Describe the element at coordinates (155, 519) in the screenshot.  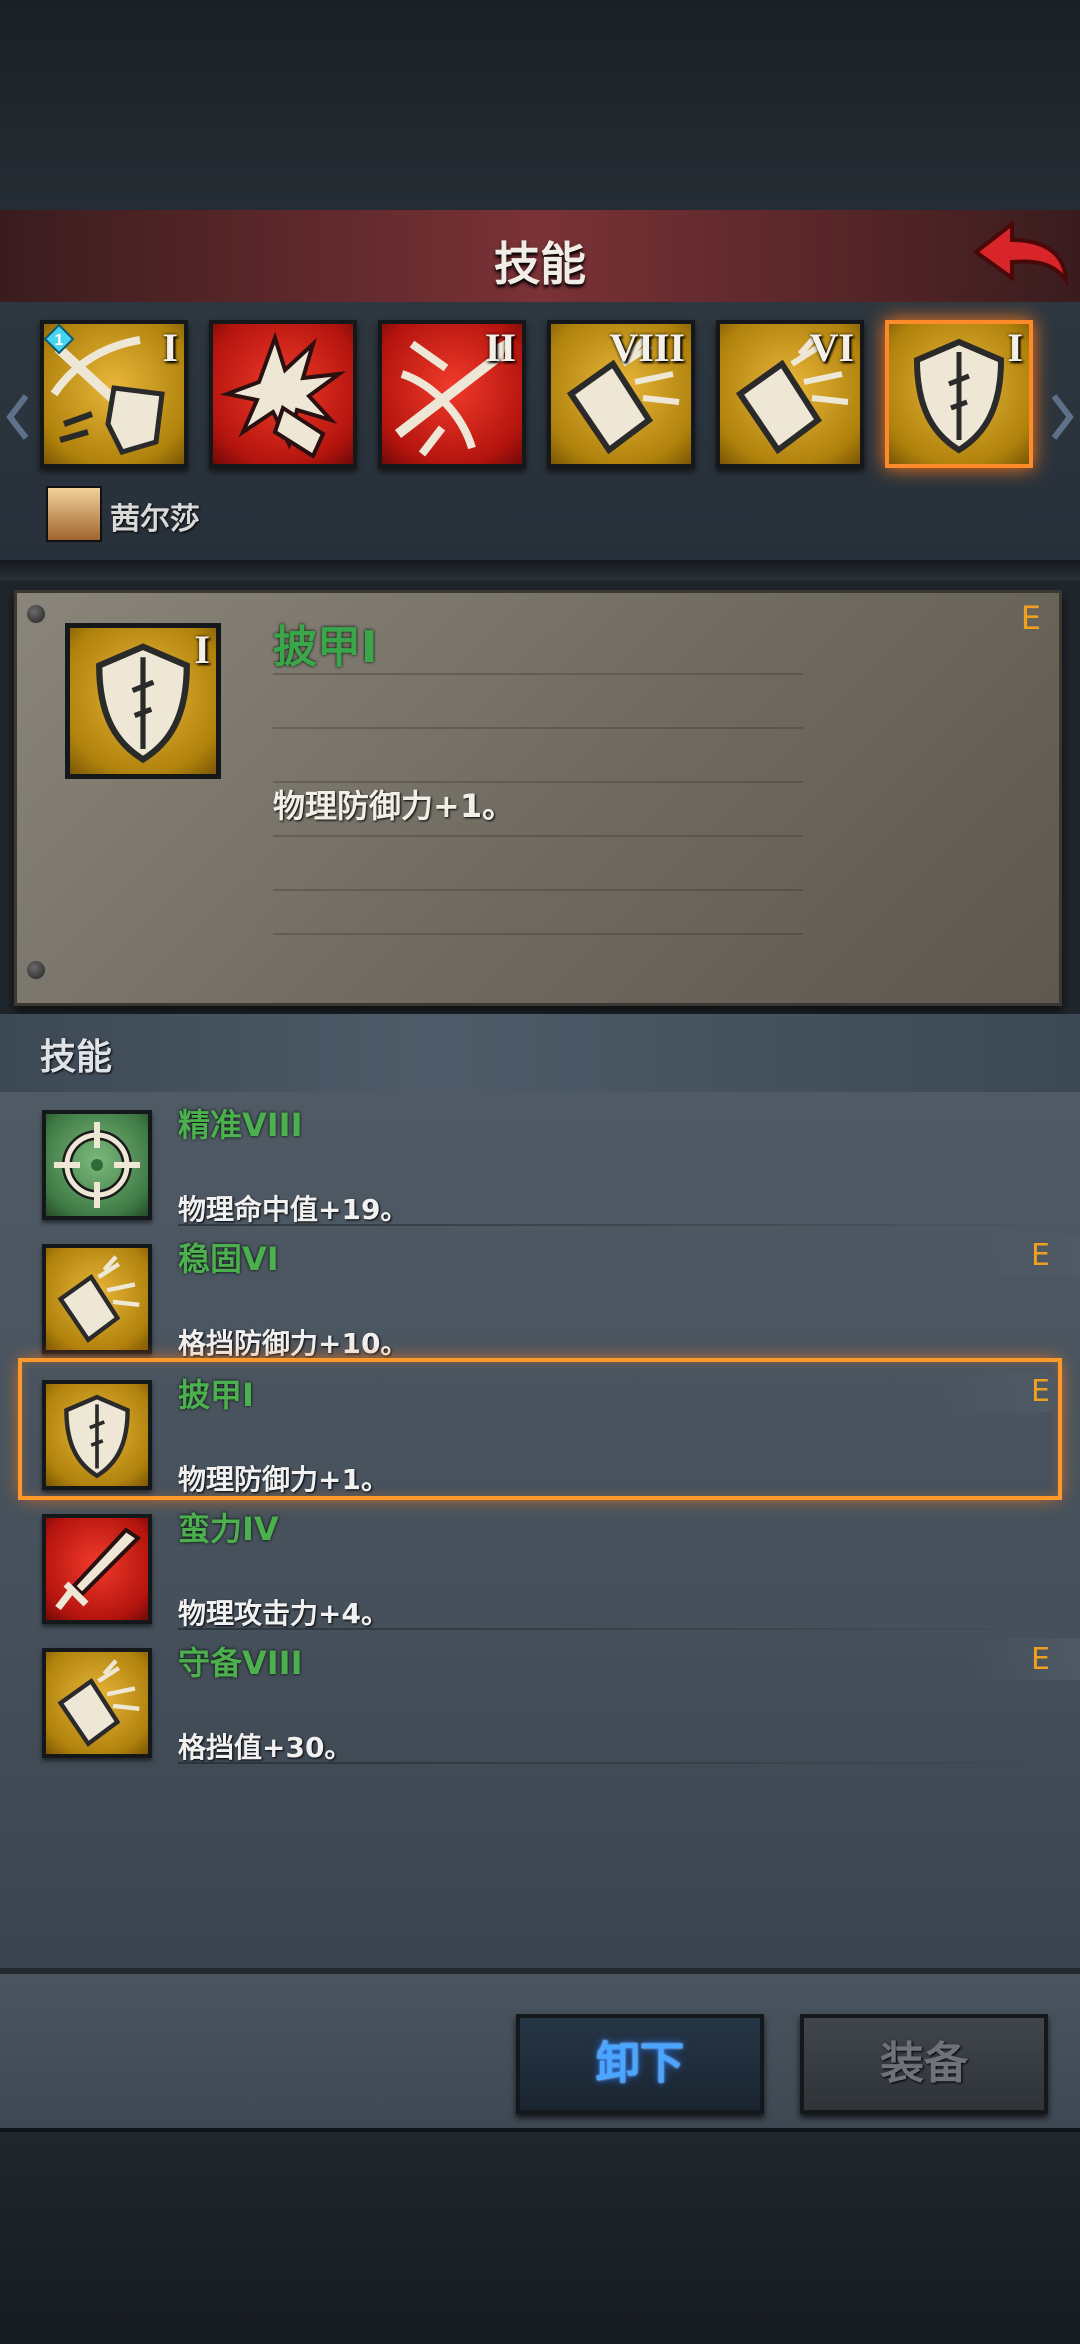
I see `hero-name: 茜尔莎` at that location.